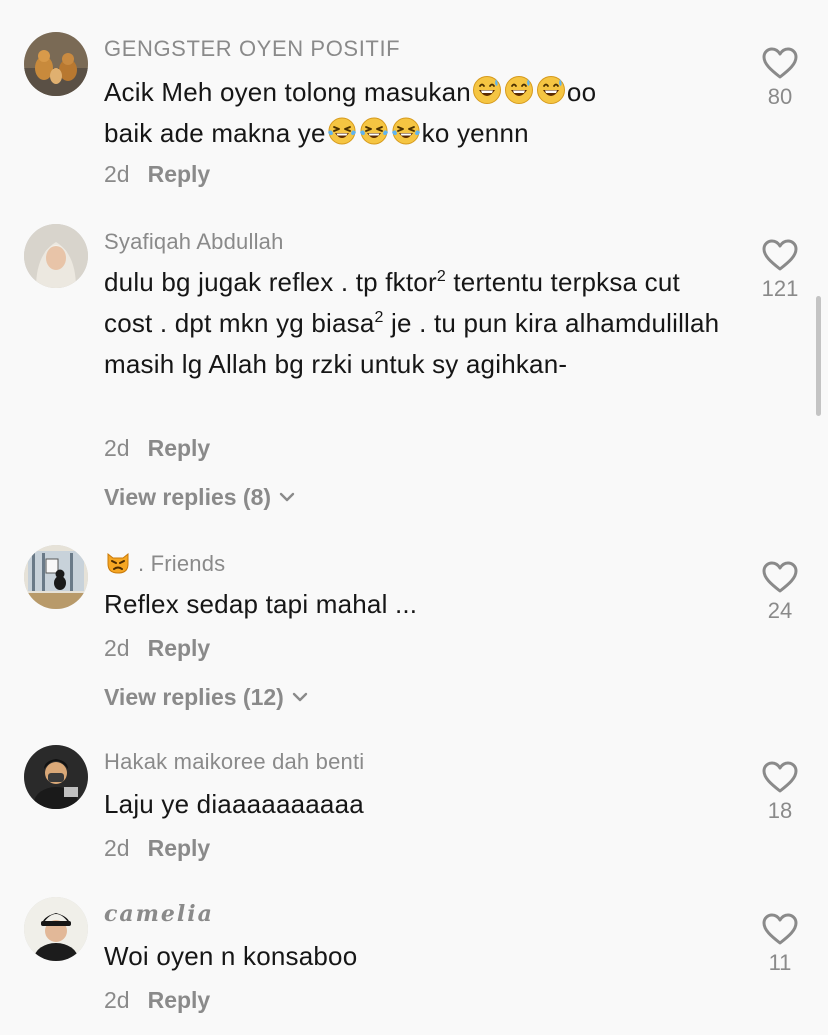 This screenshot has width=828, height=1035. What do you see at coordinates (780, 810) in the screenshot?
I see `like-count: 18` at bounding box center [780, 810].